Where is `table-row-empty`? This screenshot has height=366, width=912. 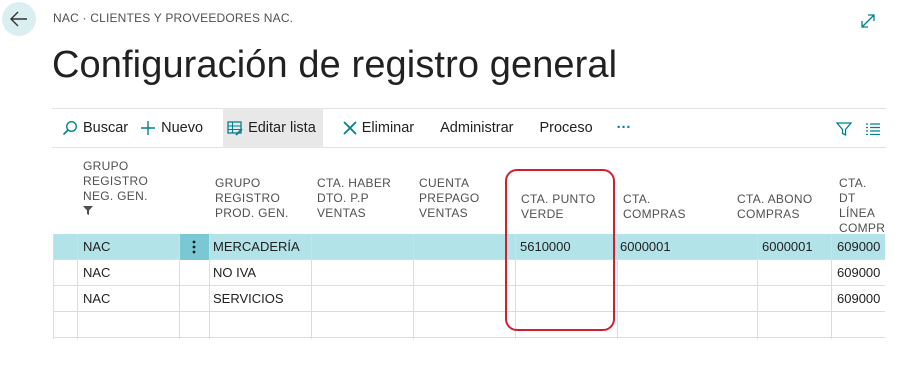 table-row-empty is located at coordinates (469, 325).